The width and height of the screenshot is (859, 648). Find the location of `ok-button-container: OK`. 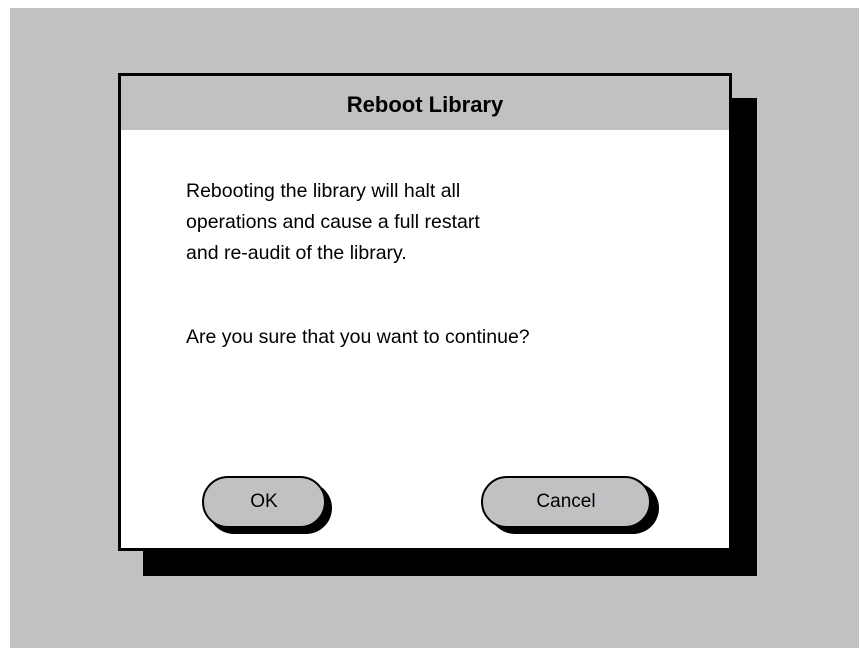

ok-button-container: OK is located at coordinates (267, 505).